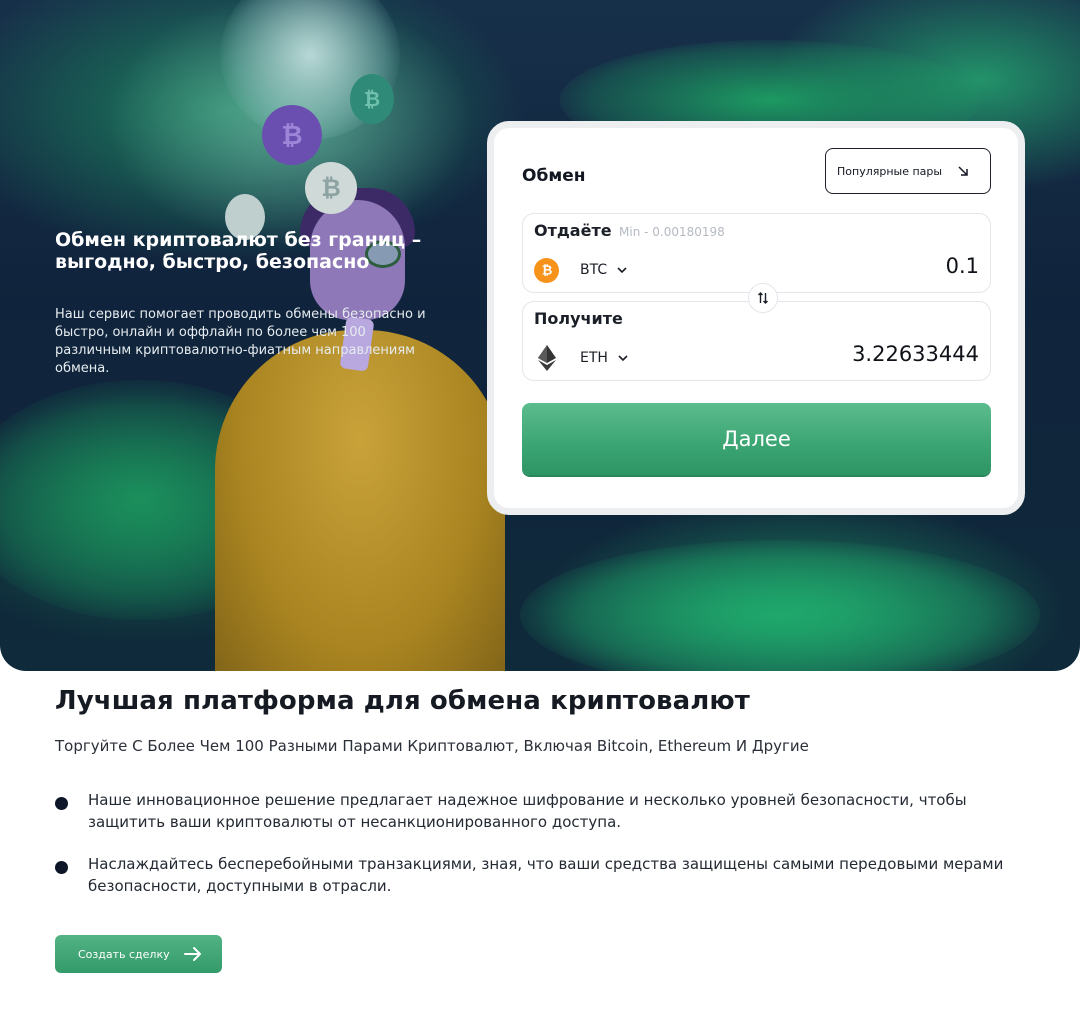 The height and width of the screenshot is (1009, 1080). What do you see at coordinates (372, 99) in the screenshot?
I see `coin-teal-icon: ₿` at bounding box center [372, 99].